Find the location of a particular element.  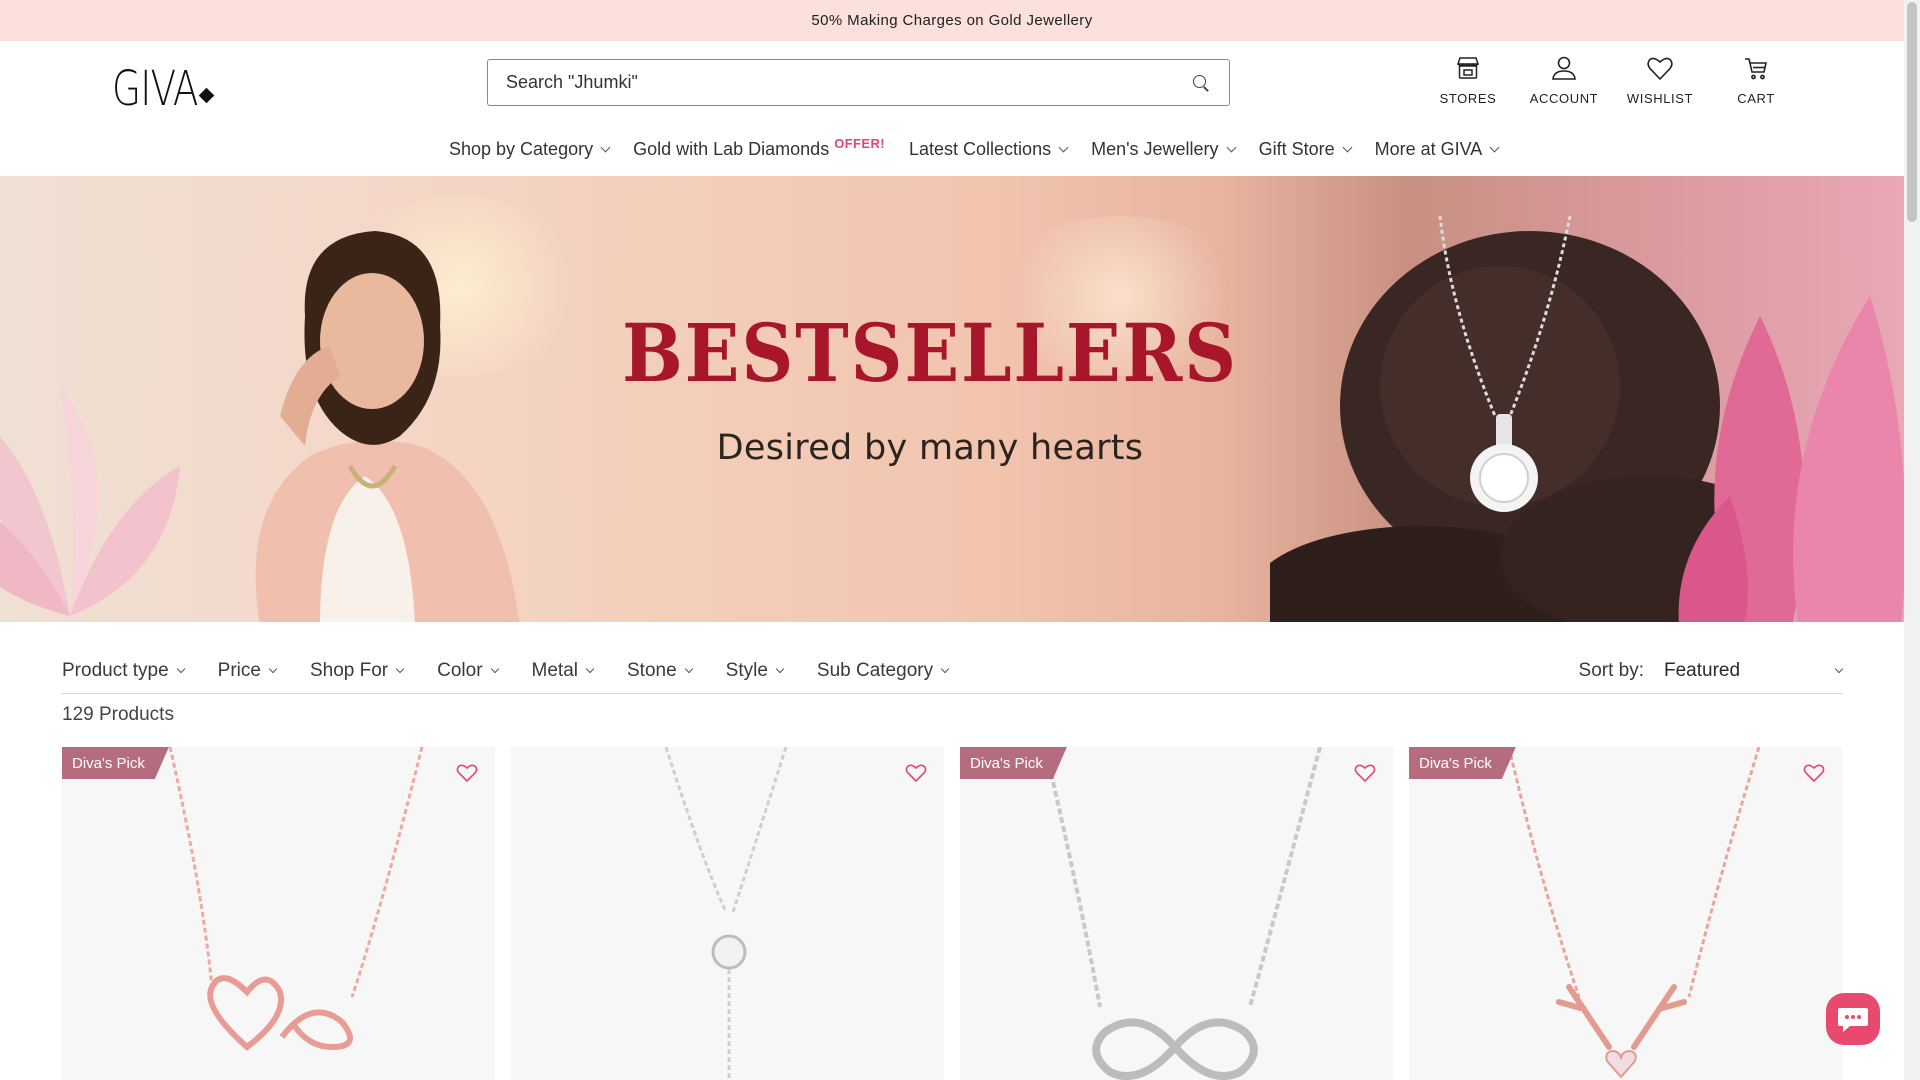

filter-price: Price is located at coordinates (247, 670).